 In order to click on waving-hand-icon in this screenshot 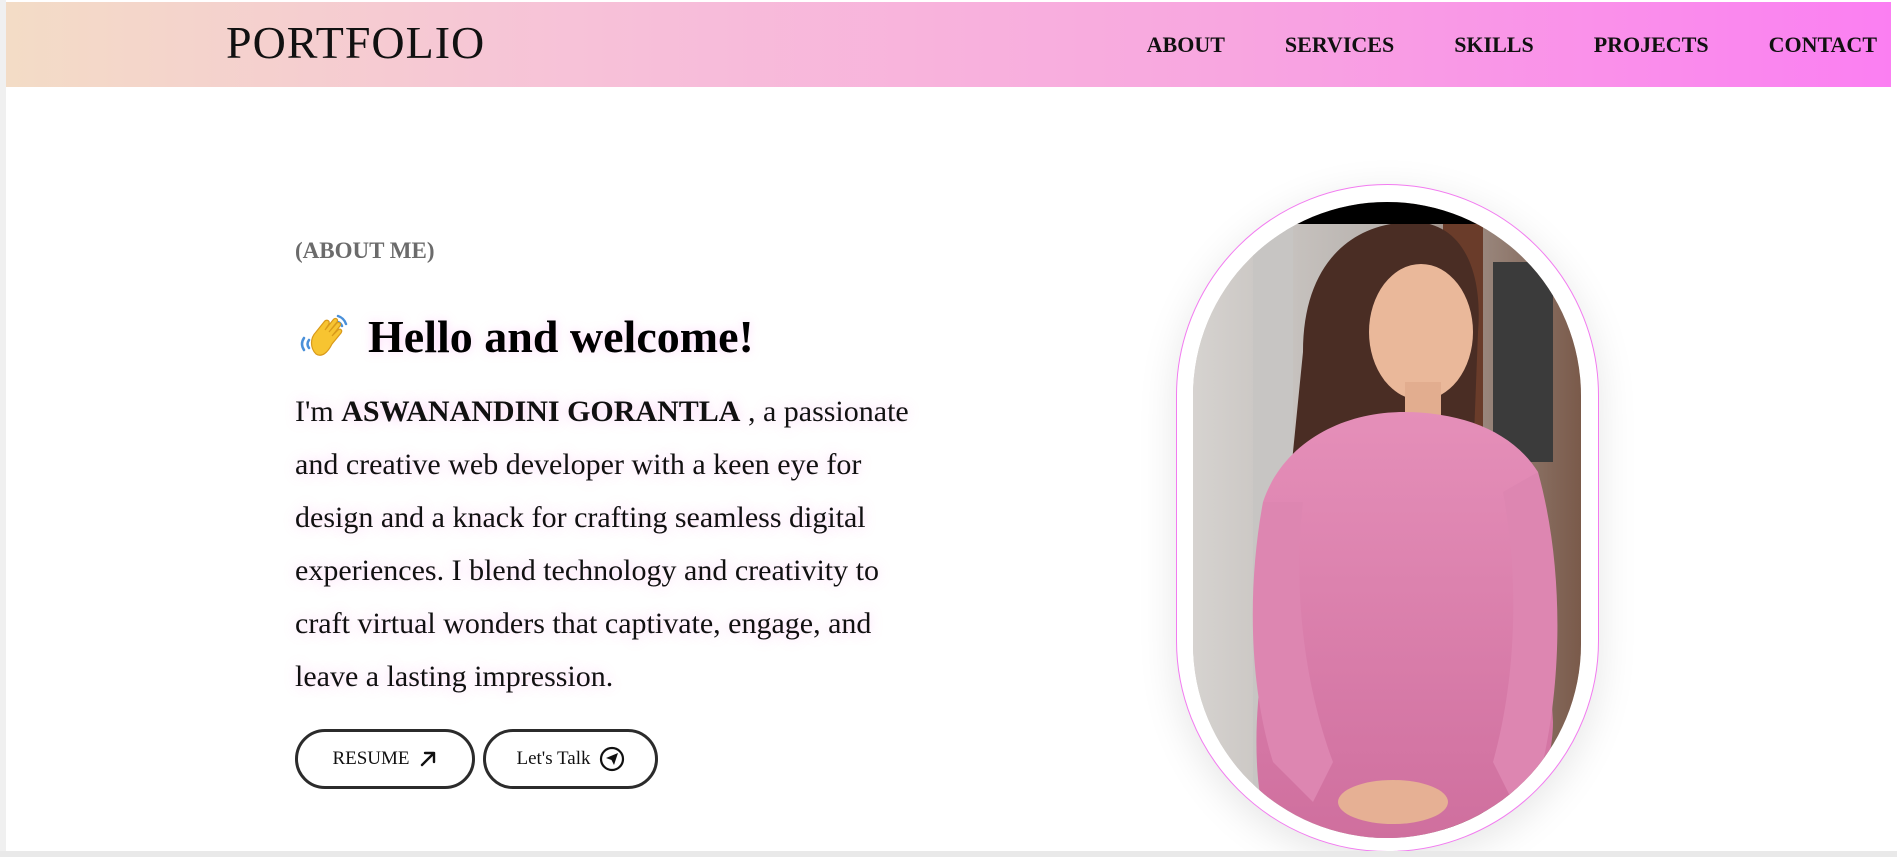, I will do `click(326, 336)`.